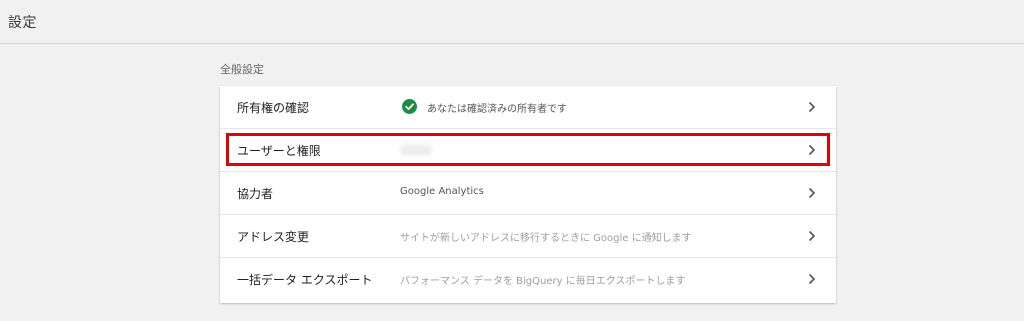 The width and height of the screenshot is (1024, 321). Describe the element at coordinates (416, 150) in the screenshot. I see `redacted-value` at that location.